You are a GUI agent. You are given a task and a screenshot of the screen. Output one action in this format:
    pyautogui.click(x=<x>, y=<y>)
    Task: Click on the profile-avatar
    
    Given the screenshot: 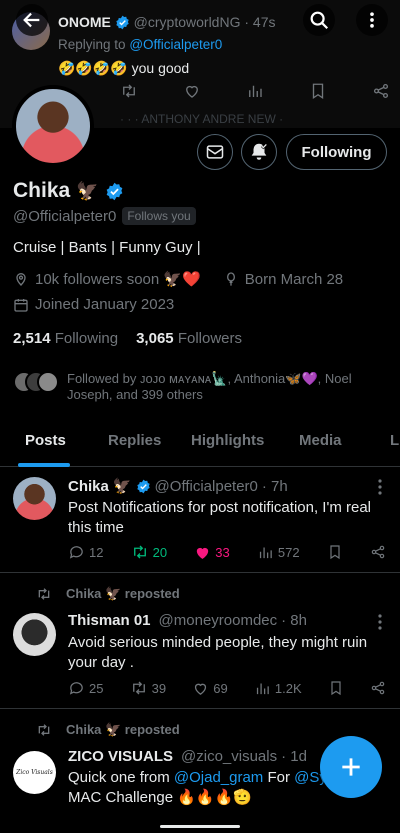 What is the action you would take?
    pyautogui.click(x=53, y=126)
    